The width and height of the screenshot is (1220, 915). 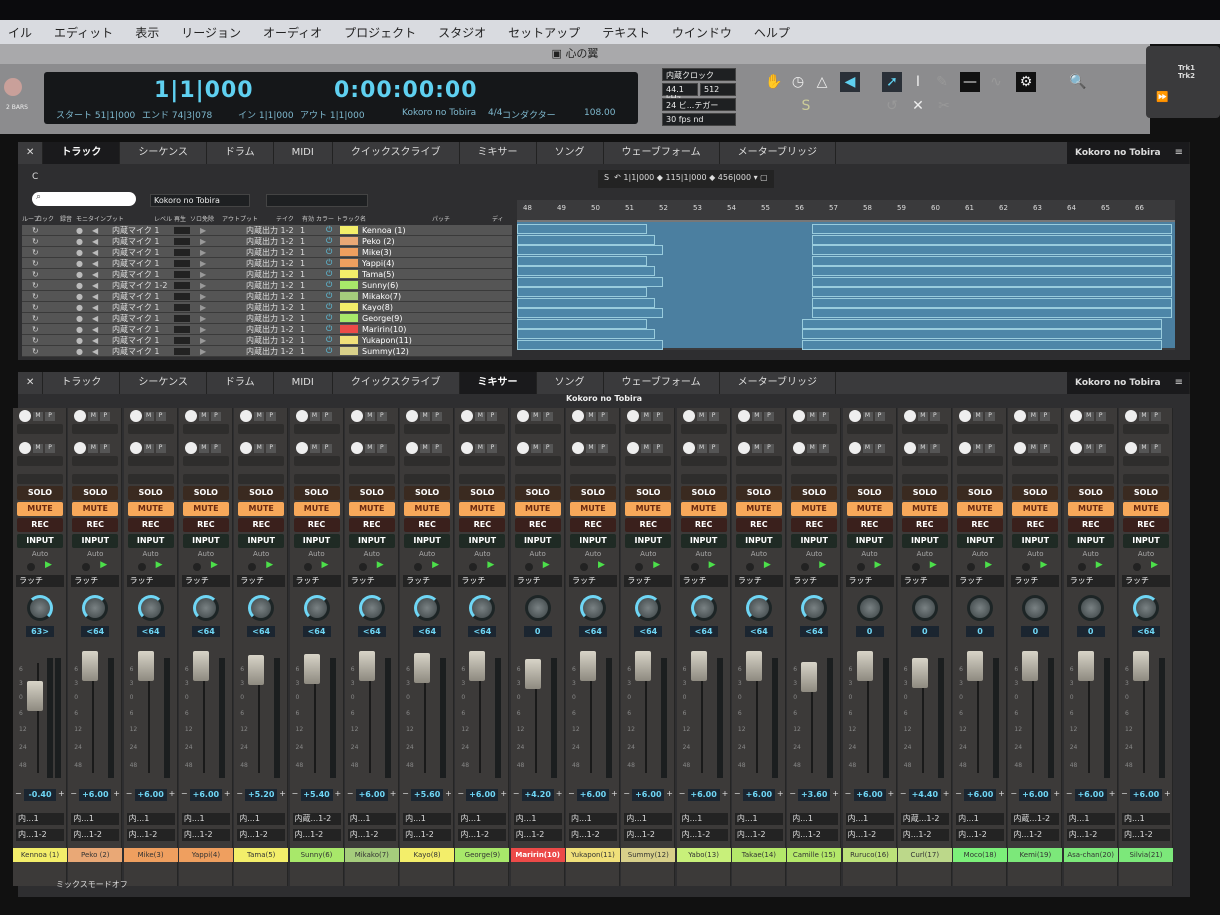 I want to click on input-select: 内蔵...1-2, so click(x=924, y=819).